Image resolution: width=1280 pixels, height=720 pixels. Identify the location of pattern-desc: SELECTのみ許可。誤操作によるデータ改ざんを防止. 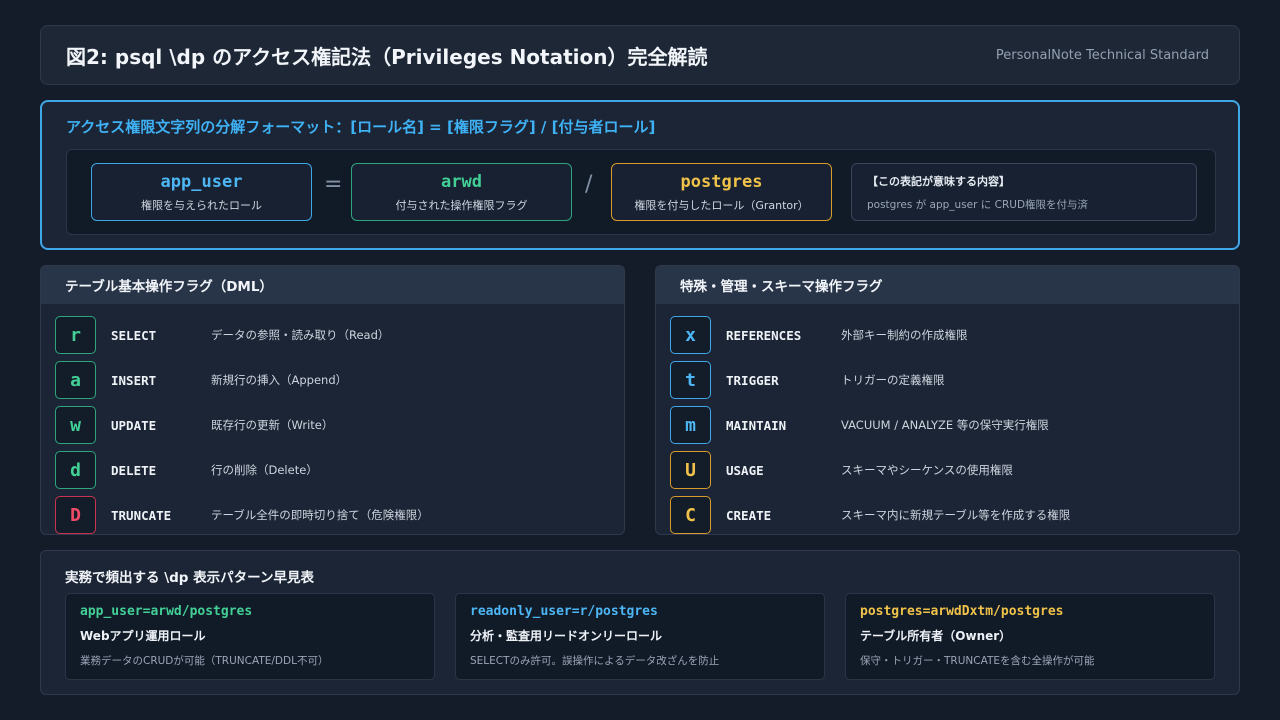
(595, 661).